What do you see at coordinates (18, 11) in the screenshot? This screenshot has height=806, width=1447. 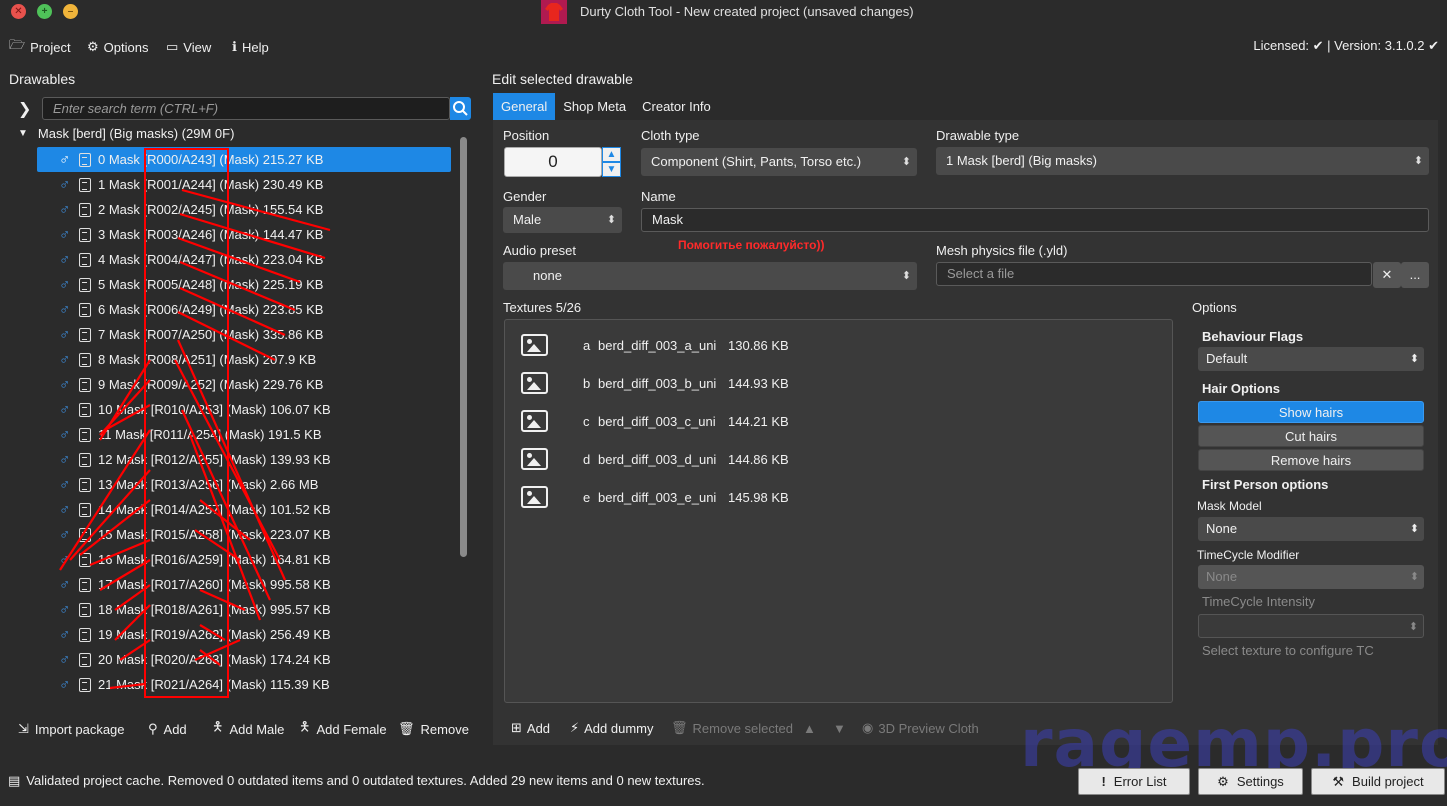 I see `close-window-button: ✕` at bounding box center [18, 11].